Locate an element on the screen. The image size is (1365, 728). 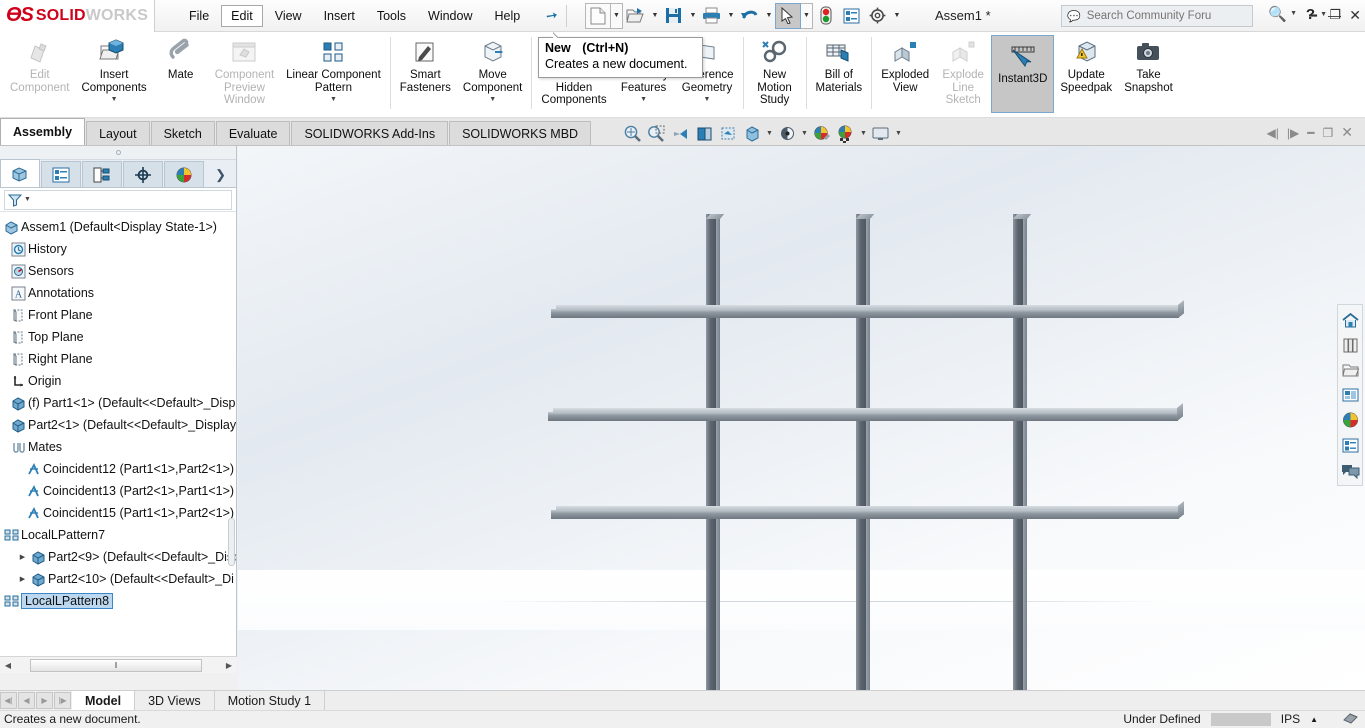
new-document-caret: ▼ is located at coordinates (616, 15).